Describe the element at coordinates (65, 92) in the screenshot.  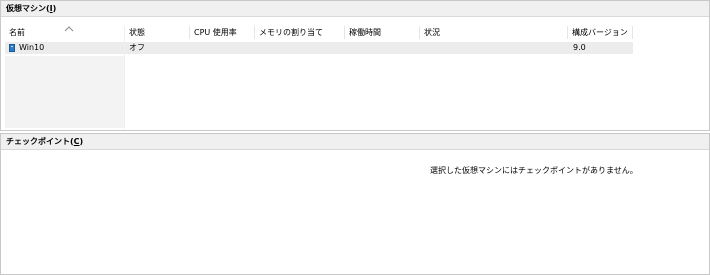
I see `name-column-background` at that location.